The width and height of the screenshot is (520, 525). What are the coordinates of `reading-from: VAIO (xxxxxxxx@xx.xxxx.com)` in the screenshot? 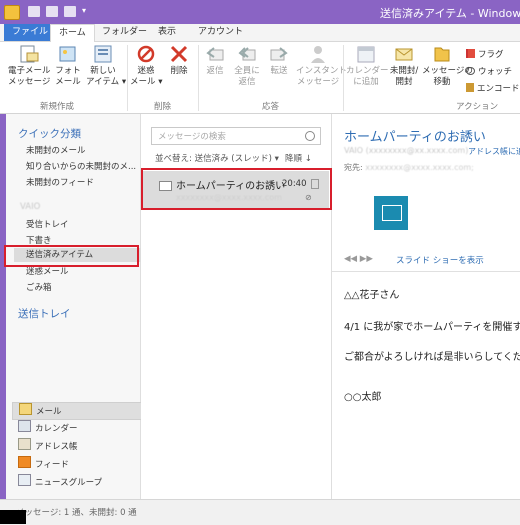 It's located at (406, 150).